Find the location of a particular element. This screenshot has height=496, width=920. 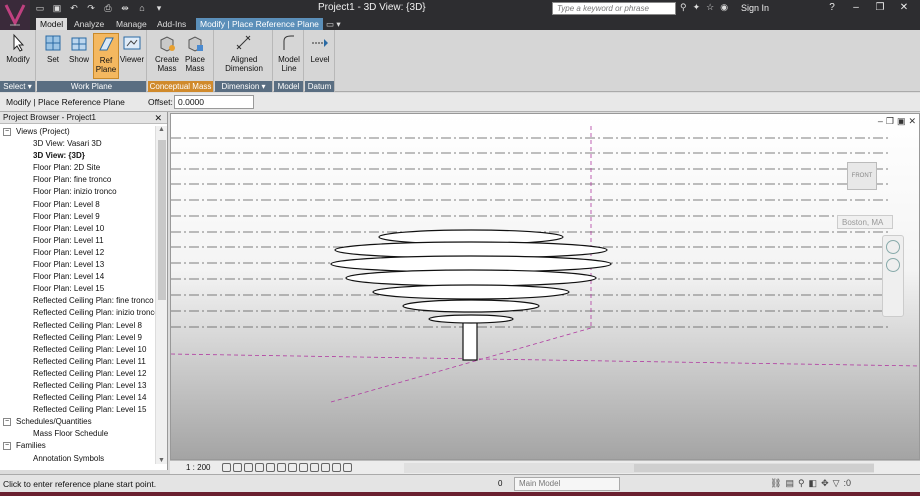

tree-item: Reflected Ceiling Plan: fine tronco is located at coordinates (77, 301).